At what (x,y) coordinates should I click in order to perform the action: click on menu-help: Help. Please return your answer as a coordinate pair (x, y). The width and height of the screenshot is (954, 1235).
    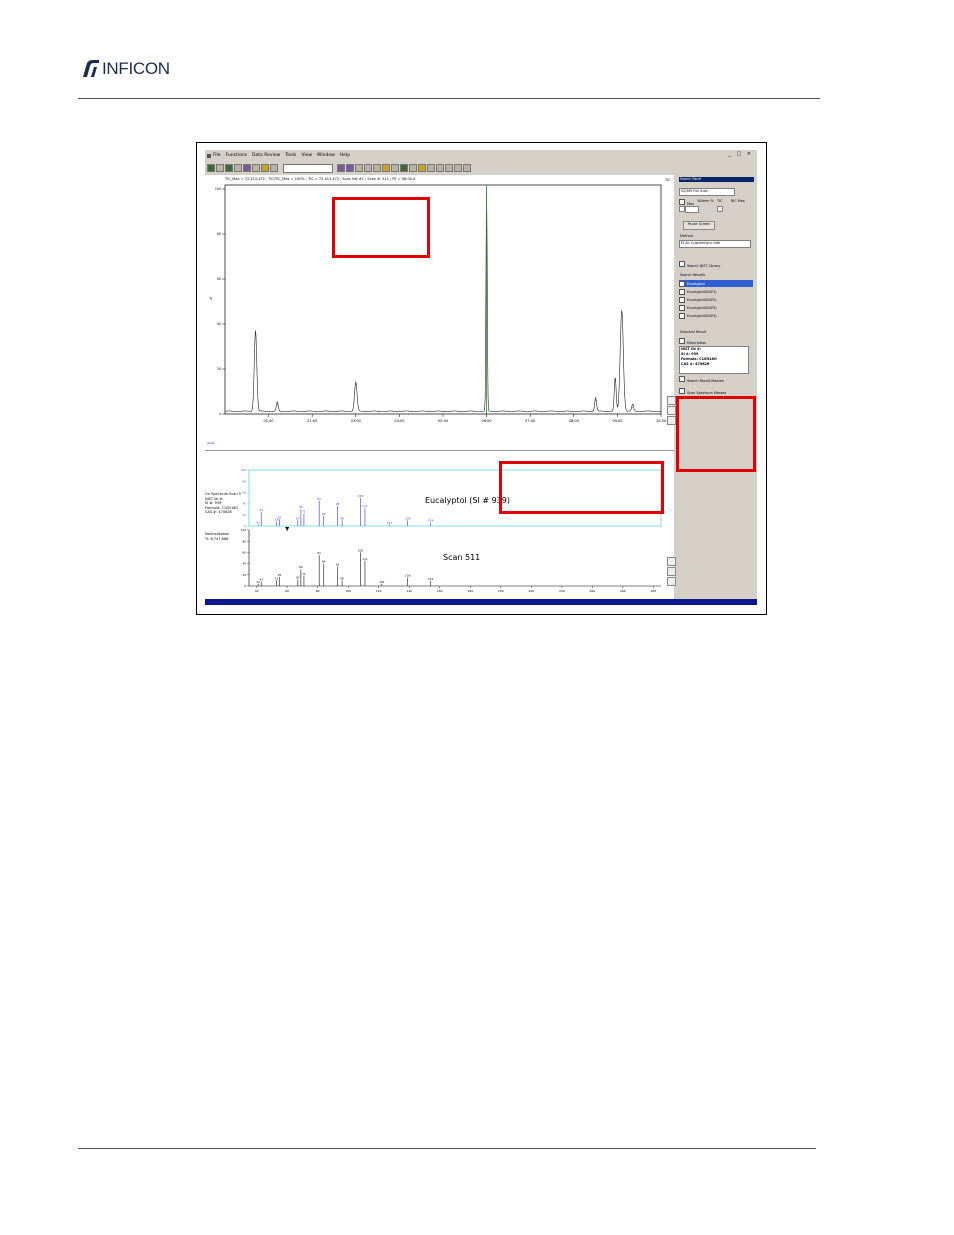
    Looking at the image, I should click on (345, 155).